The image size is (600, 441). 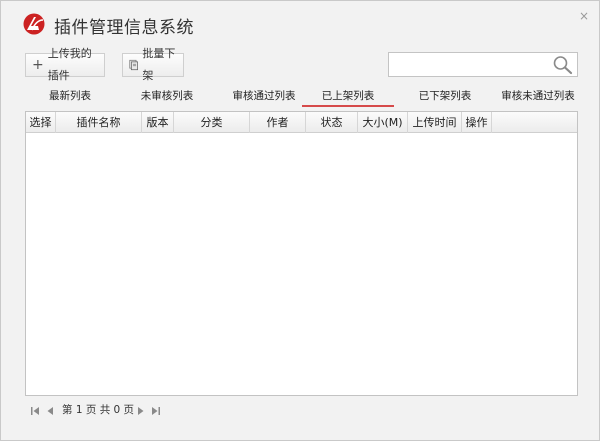 What do you see at coordinates (159, 64) in the screenshot?
I see `batch-offline-label: 批量下架` at bounding box center [159, 64].